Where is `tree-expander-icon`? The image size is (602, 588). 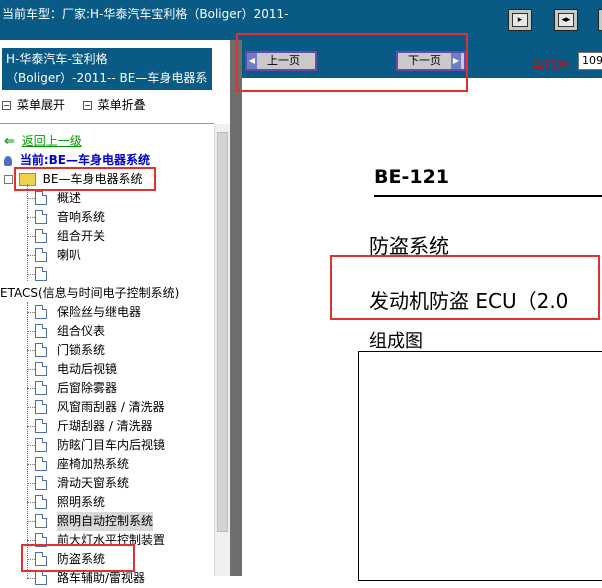 tree-expander-icon is located at coordinates (8, 179).